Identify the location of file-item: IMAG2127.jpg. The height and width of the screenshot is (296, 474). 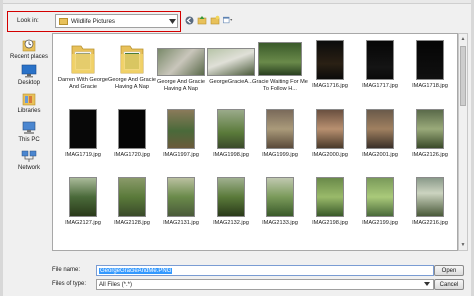
(83, 208).